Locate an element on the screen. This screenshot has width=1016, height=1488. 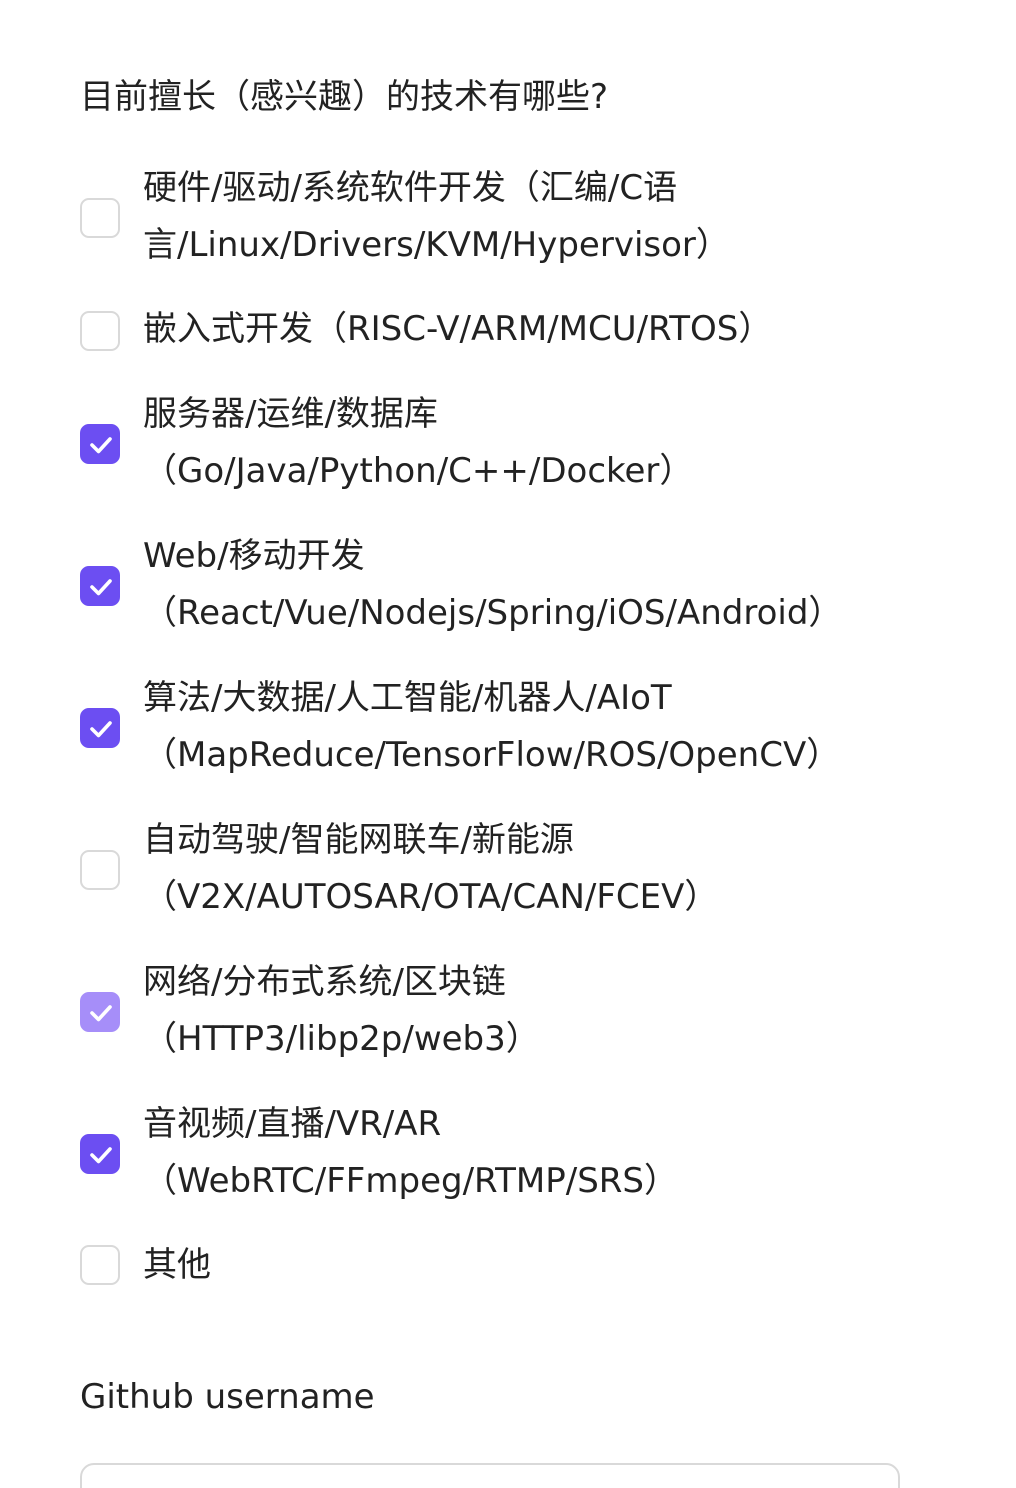
option-label: 服务器/运维/数据库 （Go/Java/Python/C++/Docker） is located at coordinates (513, 443).